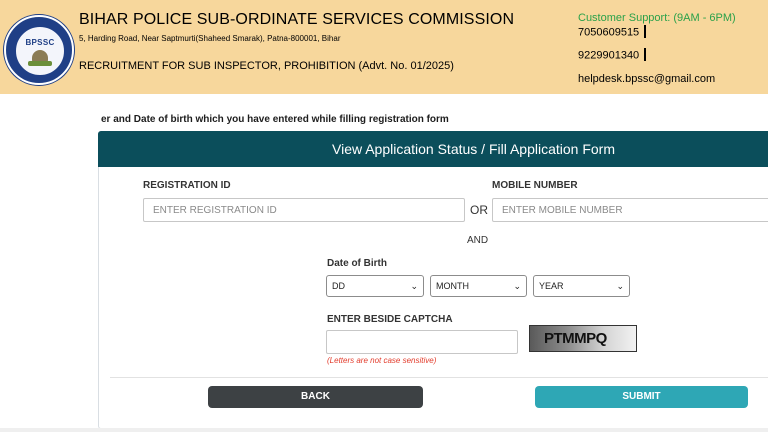 Image resolution: width=768 pixels, height=432 pixels. What do you see at coordinates (304, 210) in the screenshot?
I see `registration-id-input` at bounding box center [304, 210].